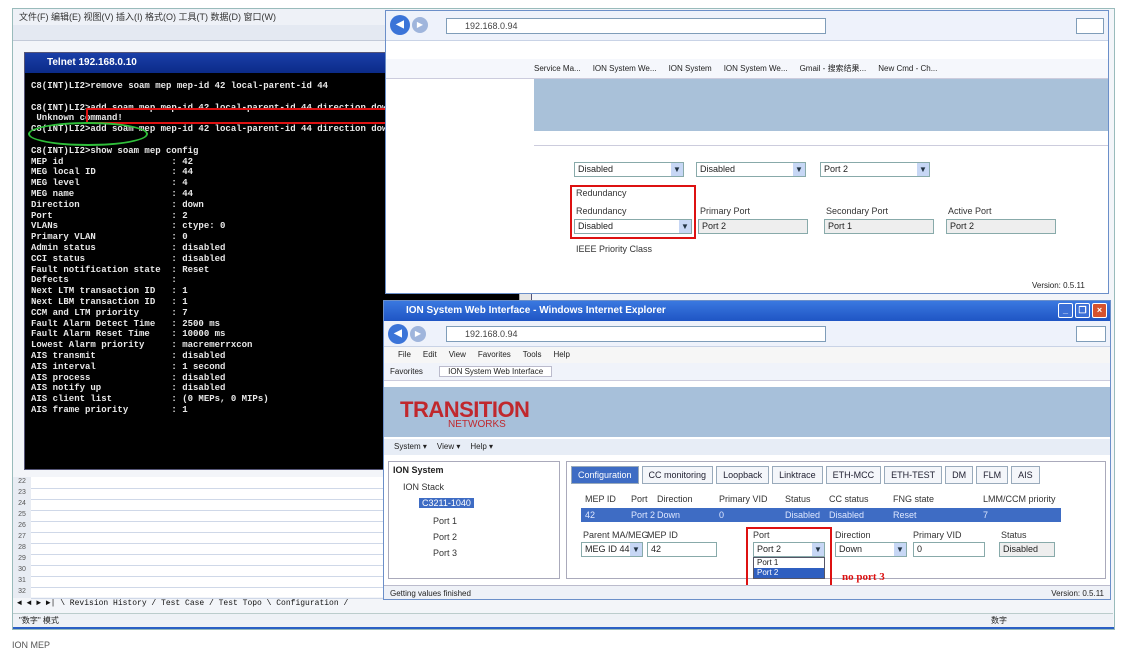  Describe the element at coordinates (682, 549) in the screenshot. I see `mep-id-field: 42` at that location.